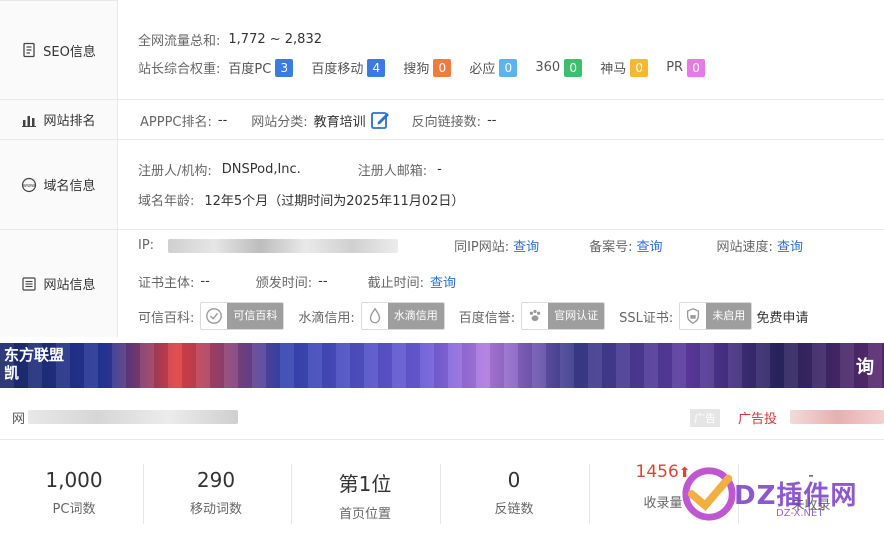 This screenshot has width=884, height=537. Describe the element at coordinates (261, 169) in the screenshot. I see `registrant-value: DNSPod,Inc.` at that location.